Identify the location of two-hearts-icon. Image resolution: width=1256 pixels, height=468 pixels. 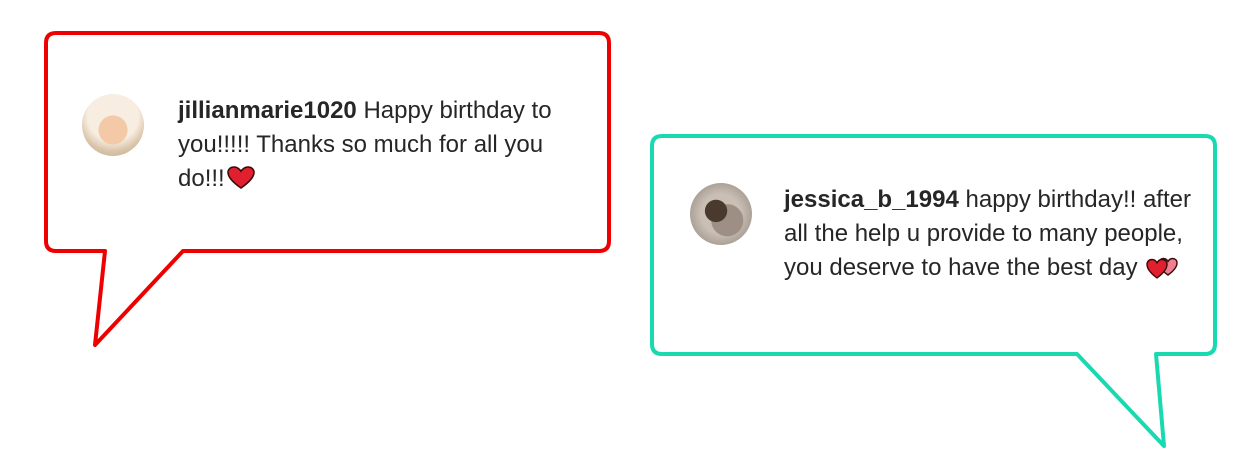
(1163, 272).